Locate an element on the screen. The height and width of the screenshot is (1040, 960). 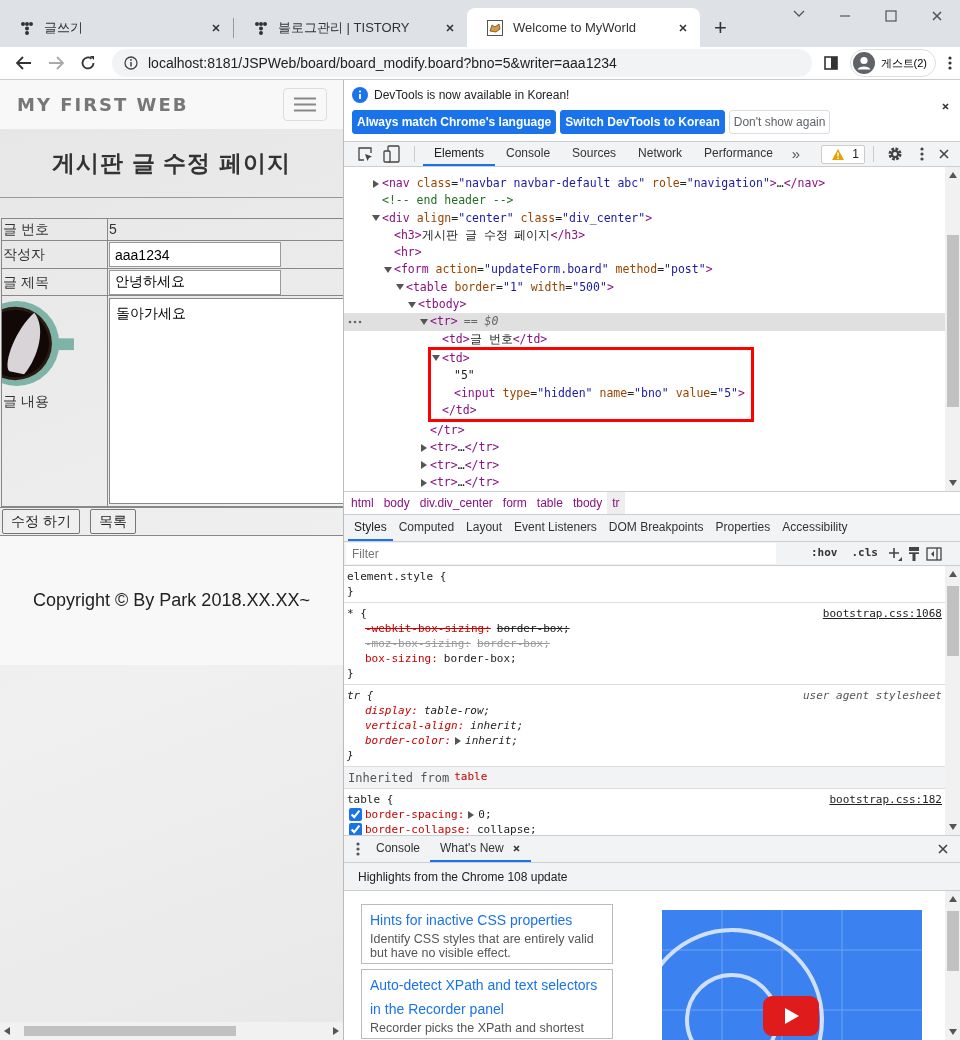
dom-code: <td> is located at coordinates (456, 357).